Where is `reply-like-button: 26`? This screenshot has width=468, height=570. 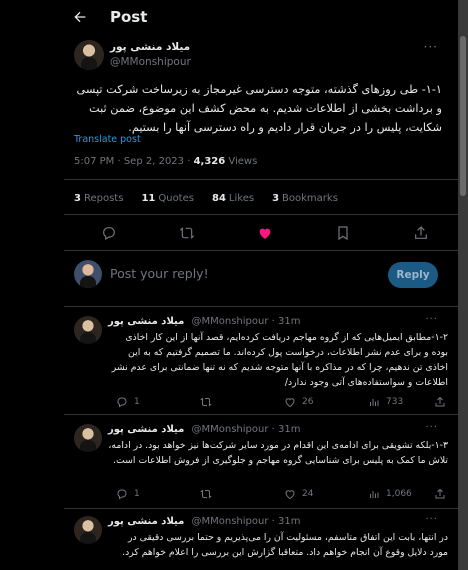
reply-like-button: 26 is located at coordinates (298, 402).